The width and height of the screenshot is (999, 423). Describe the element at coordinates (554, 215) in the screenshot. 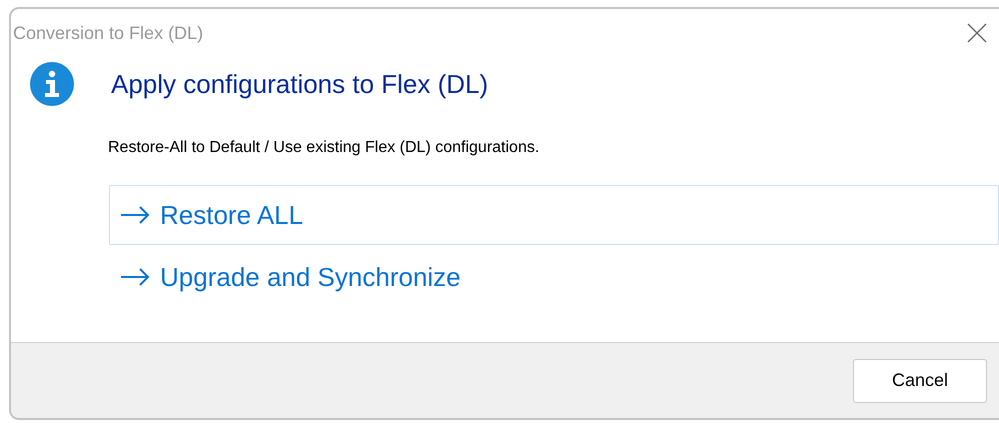

I see `command-link: Restore ALL` at that location.